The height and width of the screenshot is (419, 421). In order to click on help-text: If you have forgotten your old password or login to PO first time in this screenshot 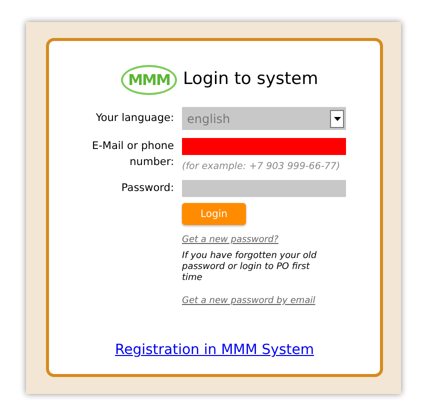, I will do `click(250, 267)`.